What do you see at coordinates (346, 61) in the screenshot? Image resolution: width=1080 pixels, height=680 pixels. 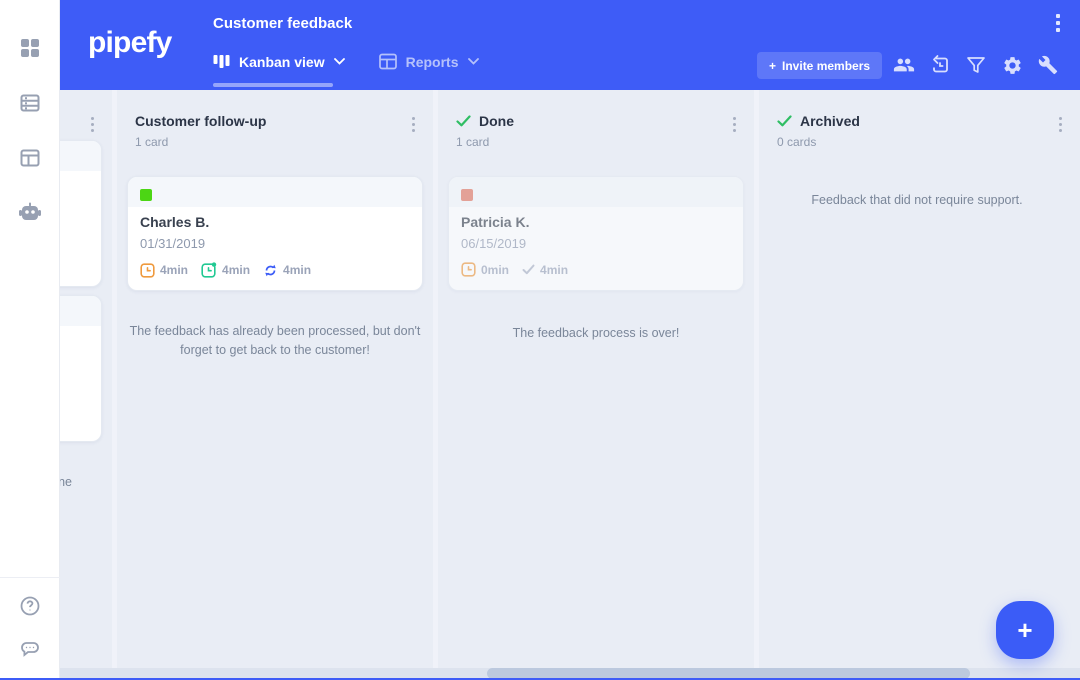 I see `view-tabs: Kanban view Reports` at bounding box center [346, 61].